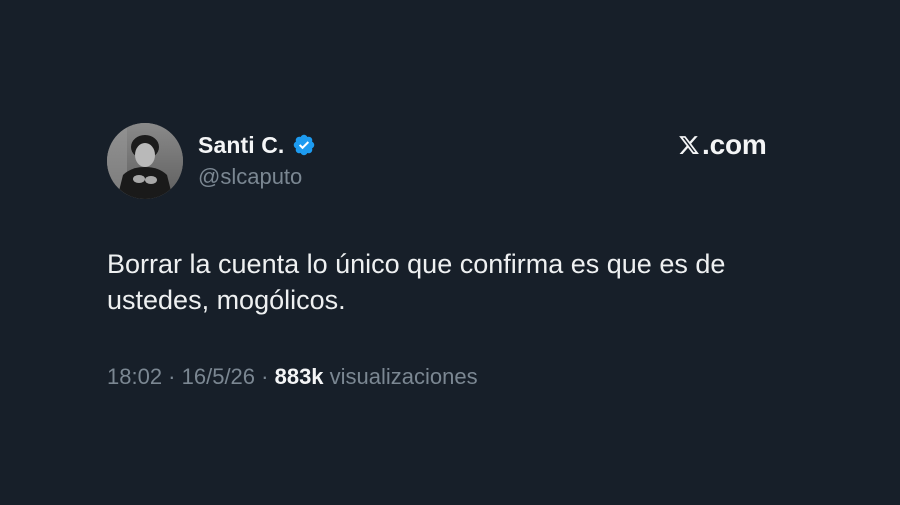 The width and height of the screenshot is (900, 505). Describe the element at coordinates (400, 376) in the screenshot. I see `views-label: visualizaciones` at that location.